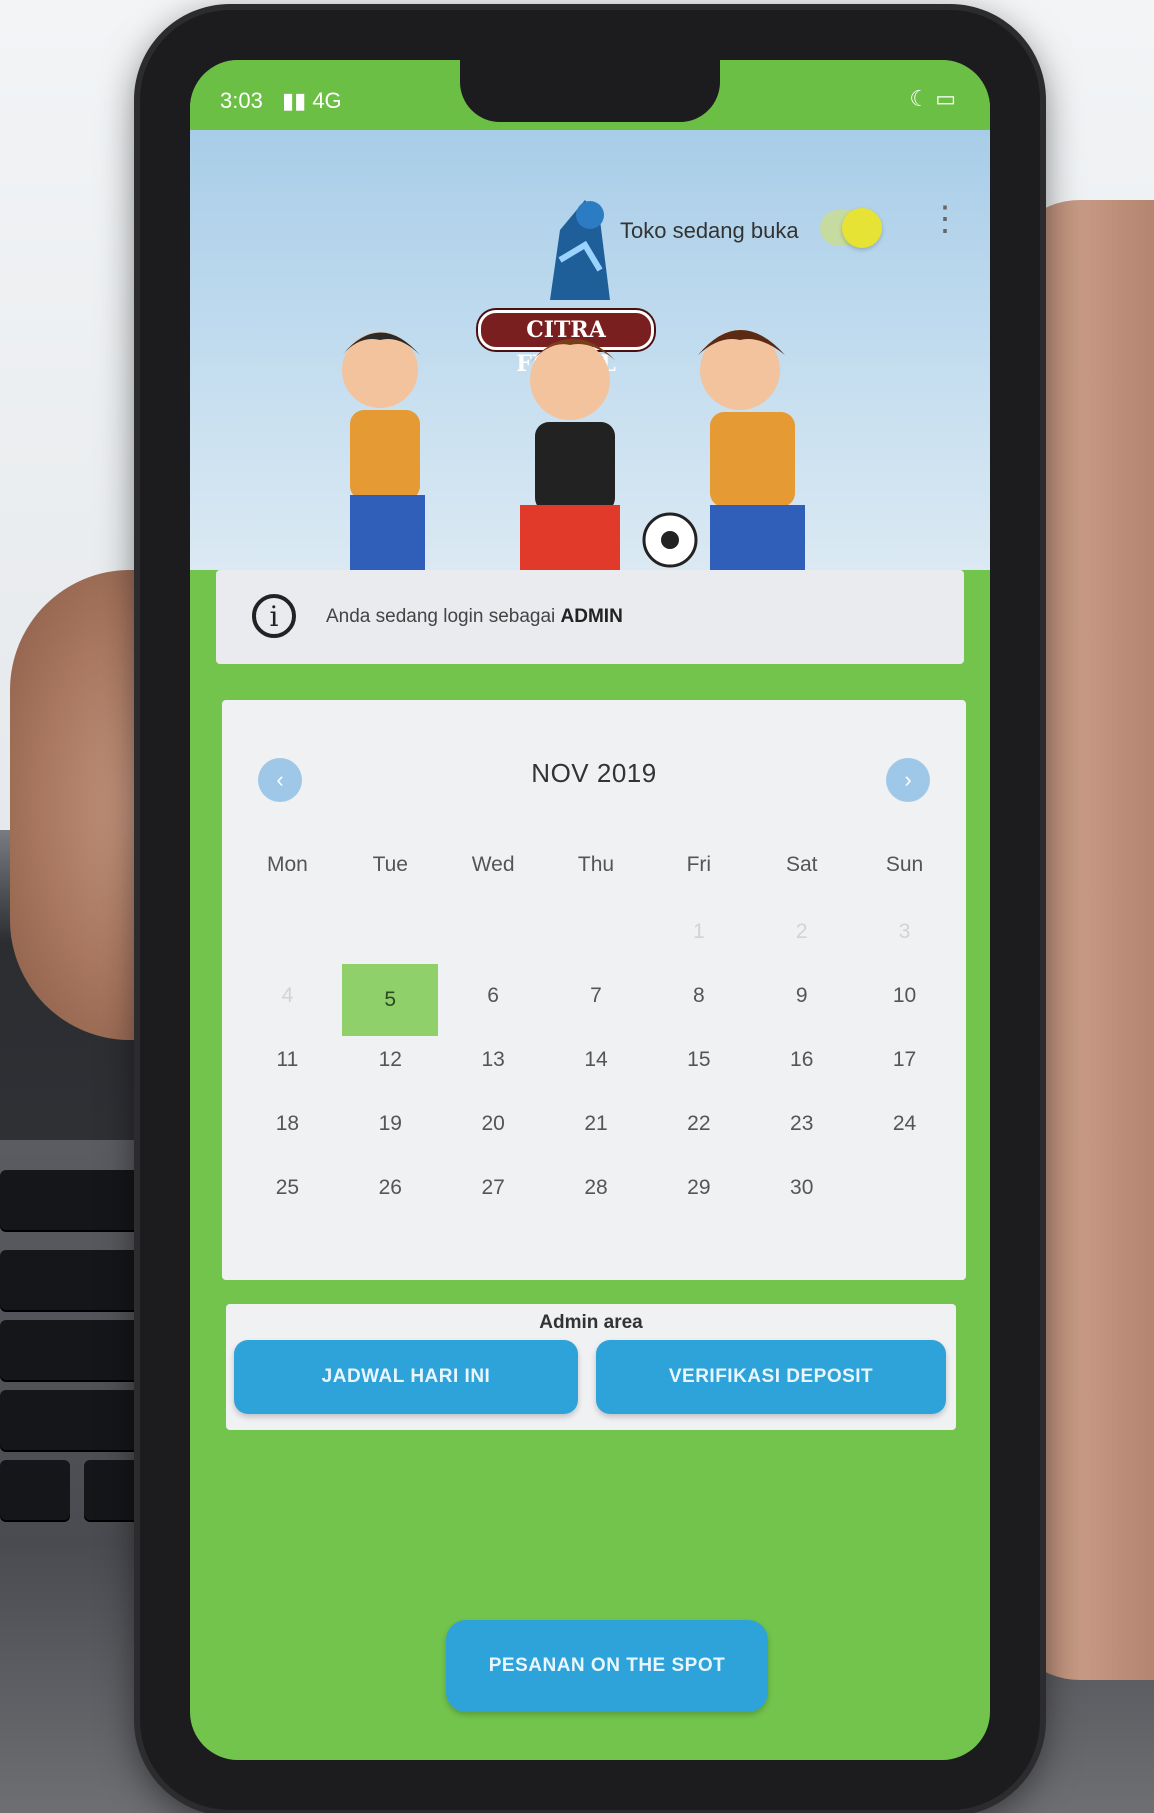 This screenshot has width=1154, height=1813. I want to click on weekday-label: Sun, so click(904, 864).